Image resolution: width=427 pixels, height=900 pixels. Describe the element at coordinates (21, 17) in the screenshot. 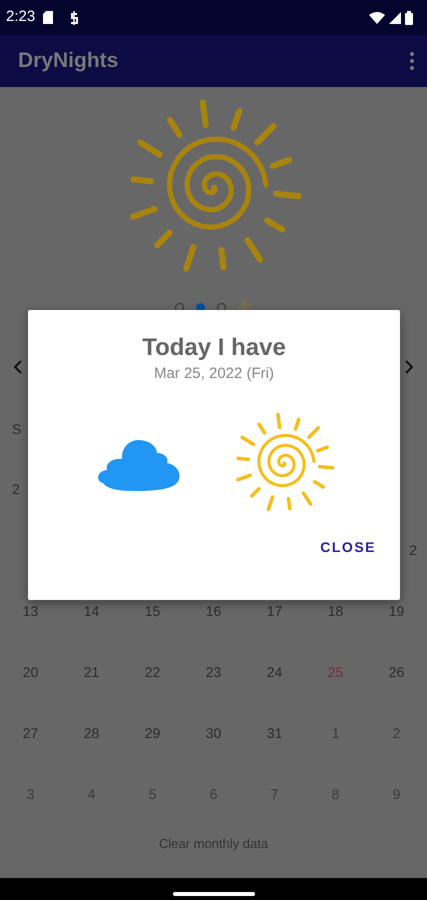

I see `clock-time: 2:23` at that location.